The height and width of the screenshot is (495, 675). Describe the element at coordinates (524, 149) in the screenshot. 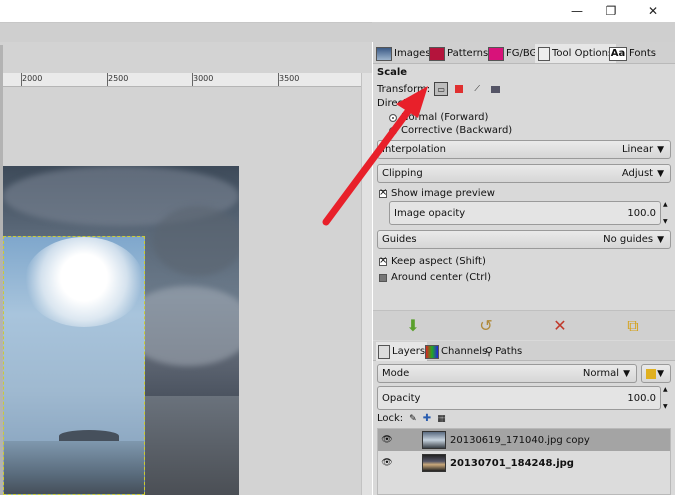

I see `interpolation-select: Interpolation Linear ▼` at that location.